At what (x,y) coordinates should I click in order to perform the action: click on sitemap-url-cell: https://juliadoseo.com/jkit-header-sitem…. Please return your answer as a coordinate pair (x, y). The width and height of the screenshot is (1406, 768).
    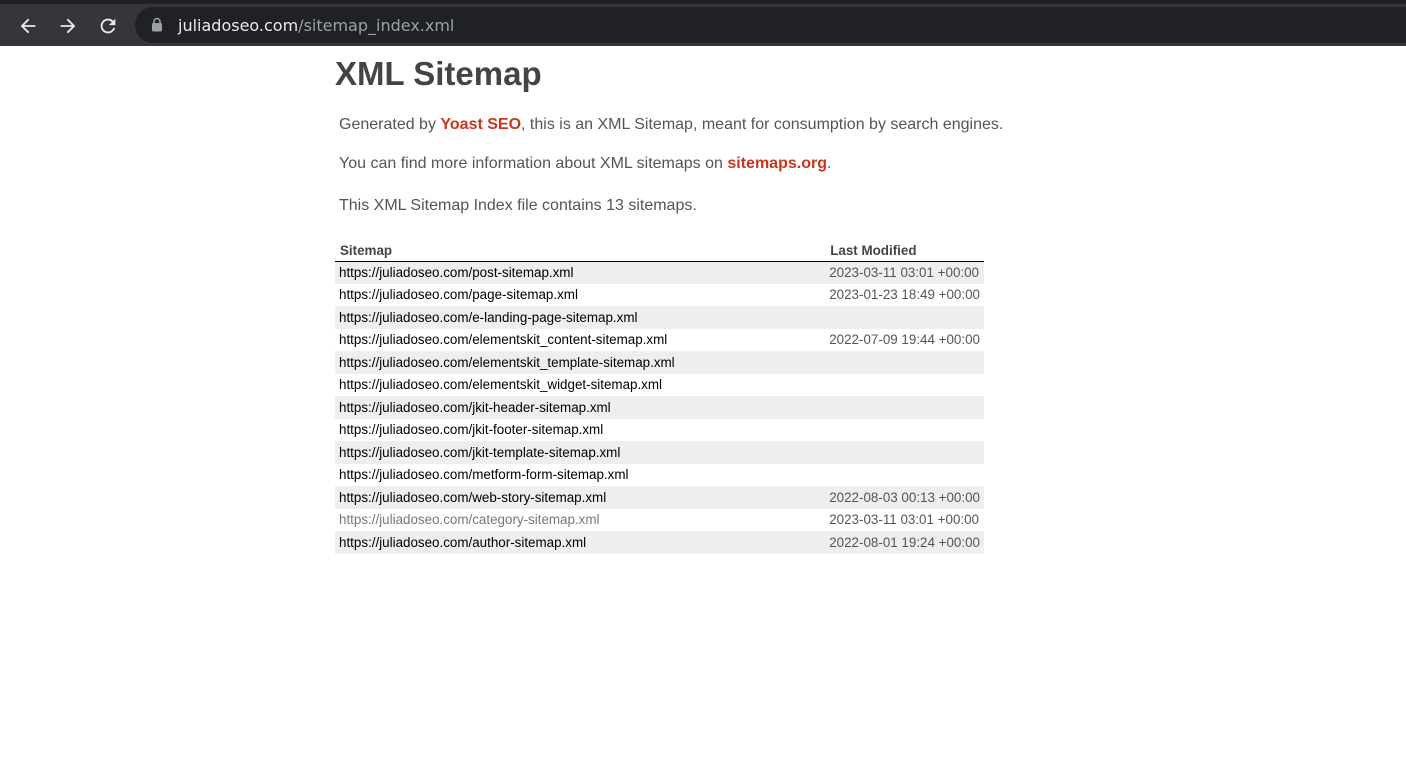
    Looking at the image, I should click on (580, 407).